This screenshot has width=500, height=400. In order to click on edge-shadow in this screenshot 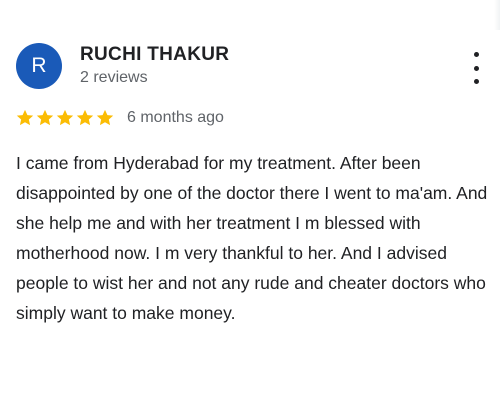, I will do `click(497, 15)`.